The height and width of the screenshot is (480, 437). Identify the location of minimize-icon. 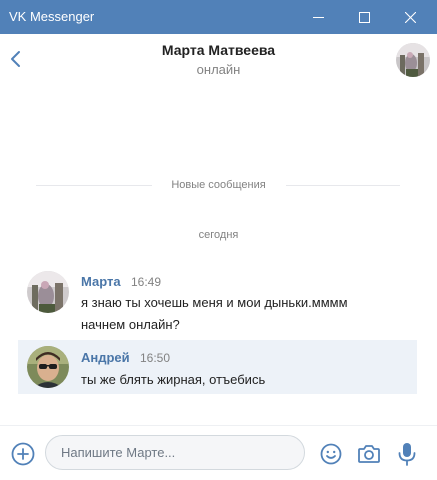
(318, 17).